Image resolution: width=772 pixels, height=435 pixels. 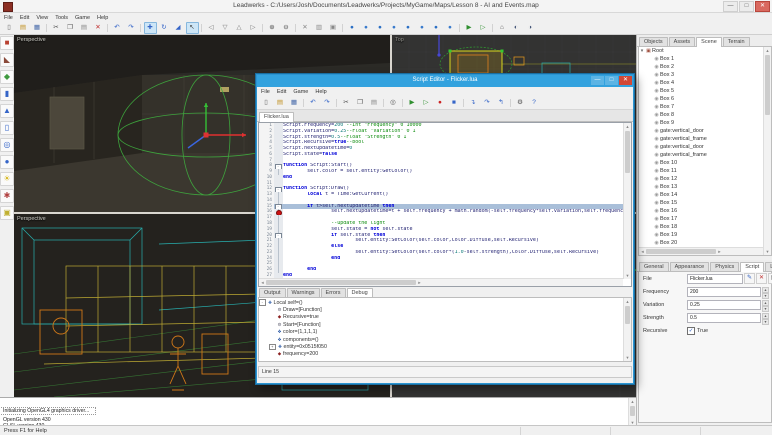 What do you see at coordinates (82, 18) in the screenshot?
I see `menu-game: Game` at bounding box center [82, 18].